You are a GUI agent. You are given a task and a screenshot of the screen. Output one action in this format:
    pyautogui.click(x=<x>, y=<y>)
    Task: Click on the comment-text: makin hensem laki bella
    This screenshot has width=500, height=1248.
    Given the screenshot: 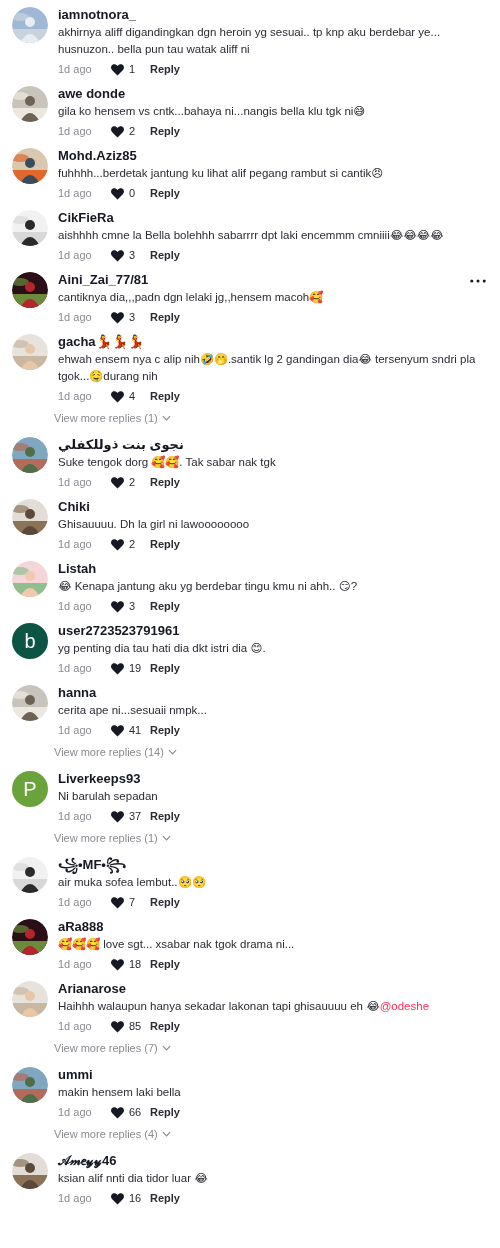 What is the action you would take?
    pyautogui.click(x=120, y=1092)
    